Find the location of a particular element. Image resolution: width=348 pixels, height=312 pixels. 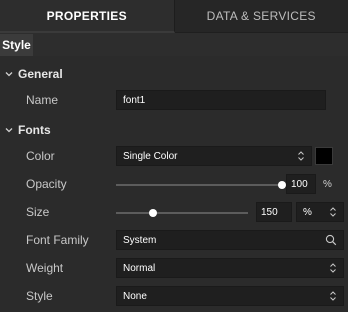

font-family-value: System is located at coordinates (140, 240).